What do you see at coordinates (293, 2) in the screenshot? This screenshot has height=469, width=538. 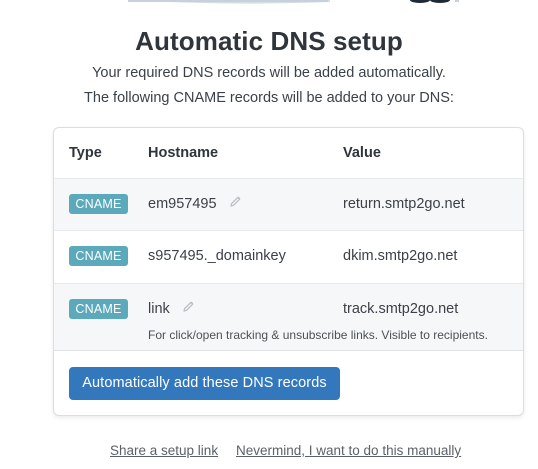 I see `header-illustration` at bounding box center [293, 2].